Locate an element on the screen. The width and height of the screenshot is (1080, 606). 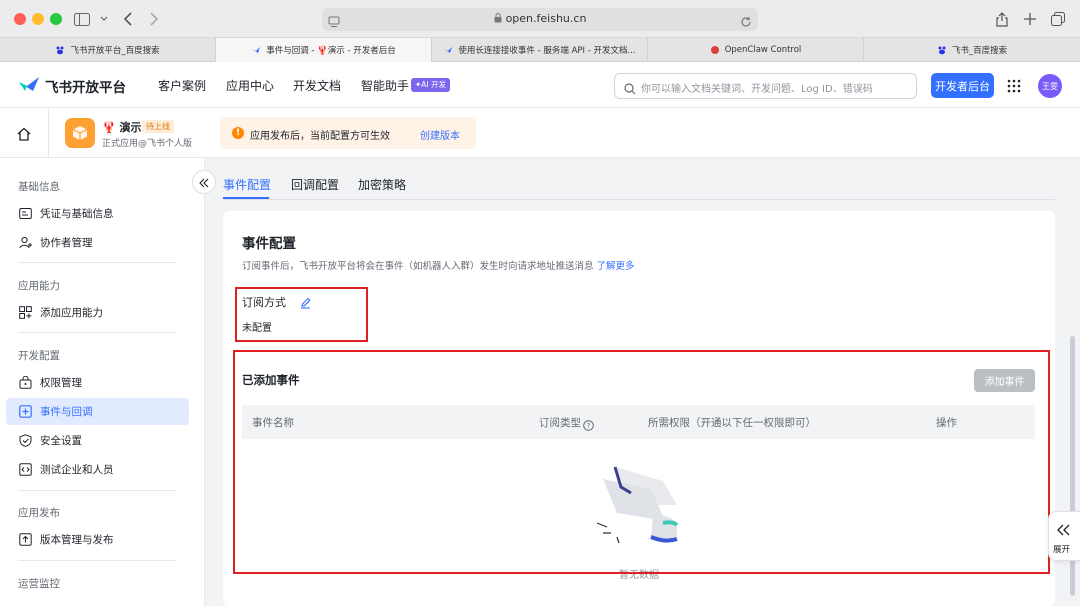
sidebar-item-label: 事件与回调 is located at coordinates (66, 412).